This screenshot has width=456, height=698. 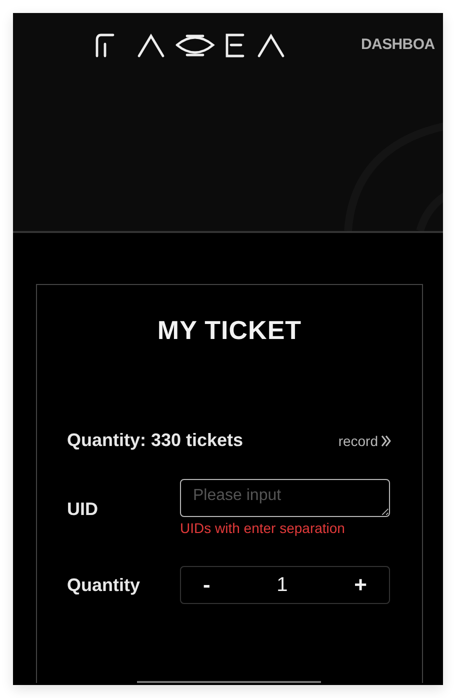 What do you see at coordinates (365, 440) in the screenshot?
I see `record-link: record` at bounding box center [365, 440].